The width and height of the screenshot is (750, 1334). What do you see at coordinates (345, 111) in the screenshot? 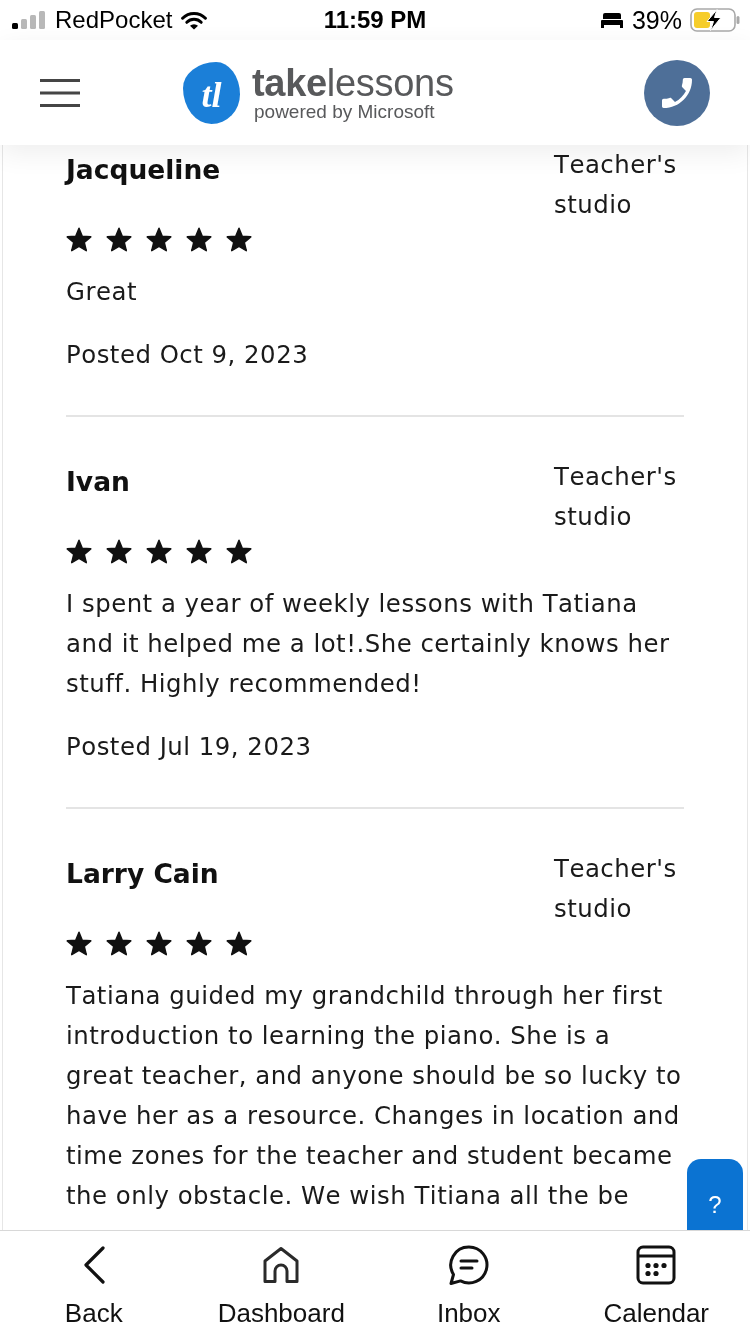
I see `logo-tagline: powered by Microsoft` at bounding box center [345, 111].